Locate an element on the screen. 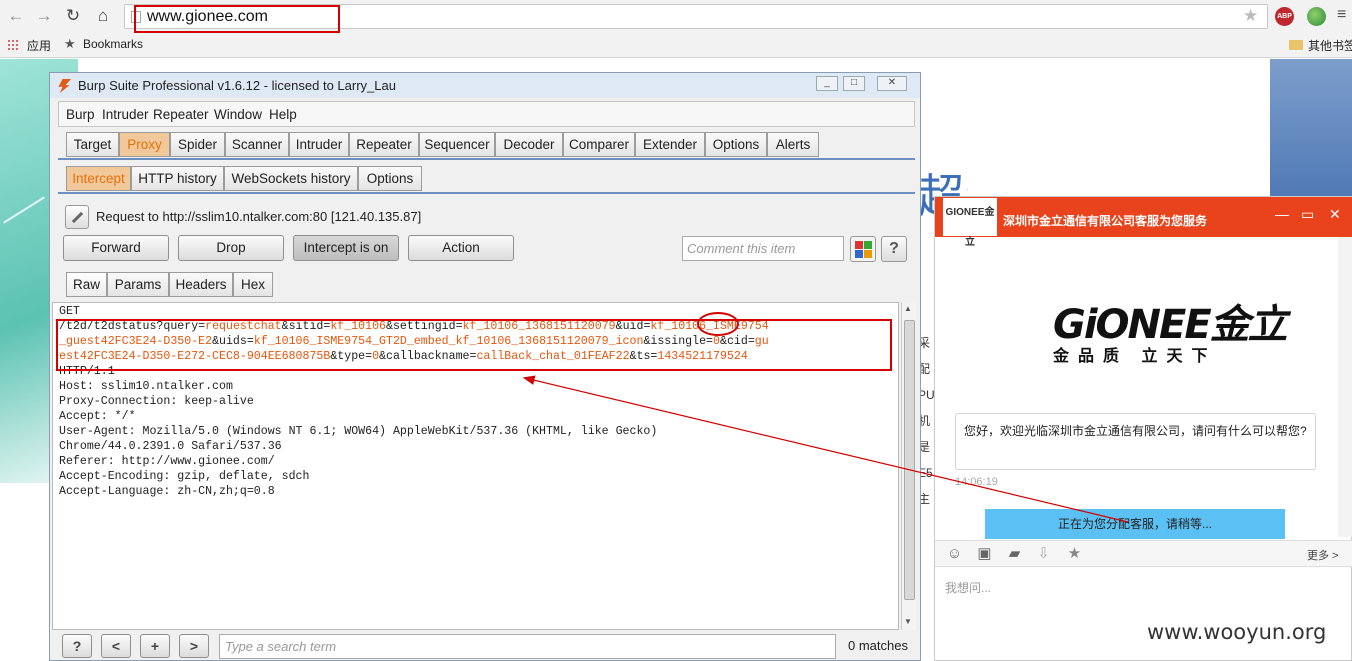  tab-headers: Headers is located at coordinates (201, 284).